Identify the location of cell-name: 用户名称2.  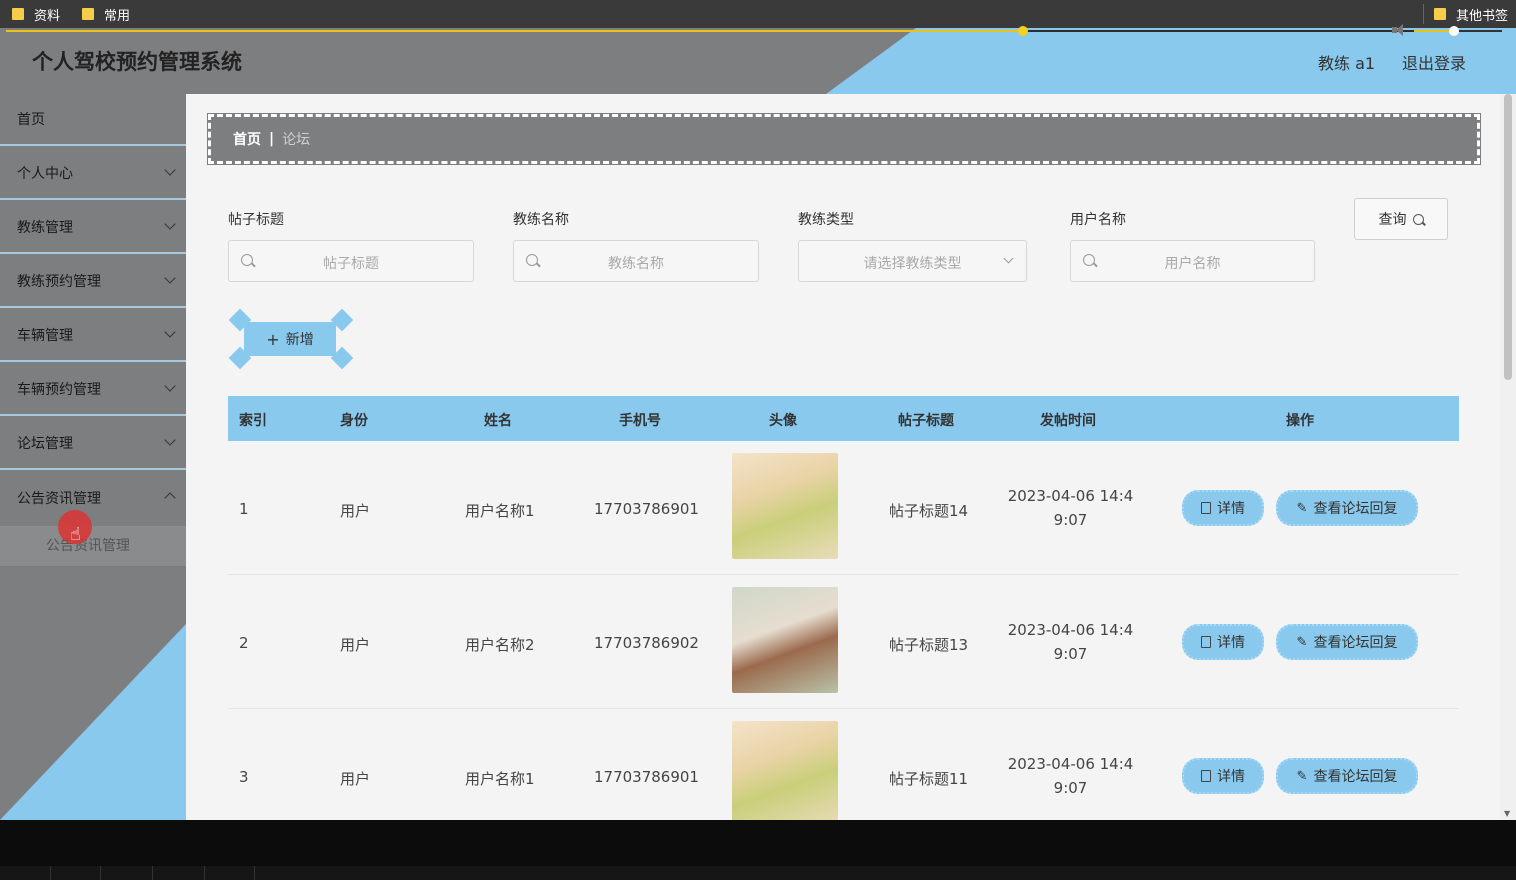
(500, 645).